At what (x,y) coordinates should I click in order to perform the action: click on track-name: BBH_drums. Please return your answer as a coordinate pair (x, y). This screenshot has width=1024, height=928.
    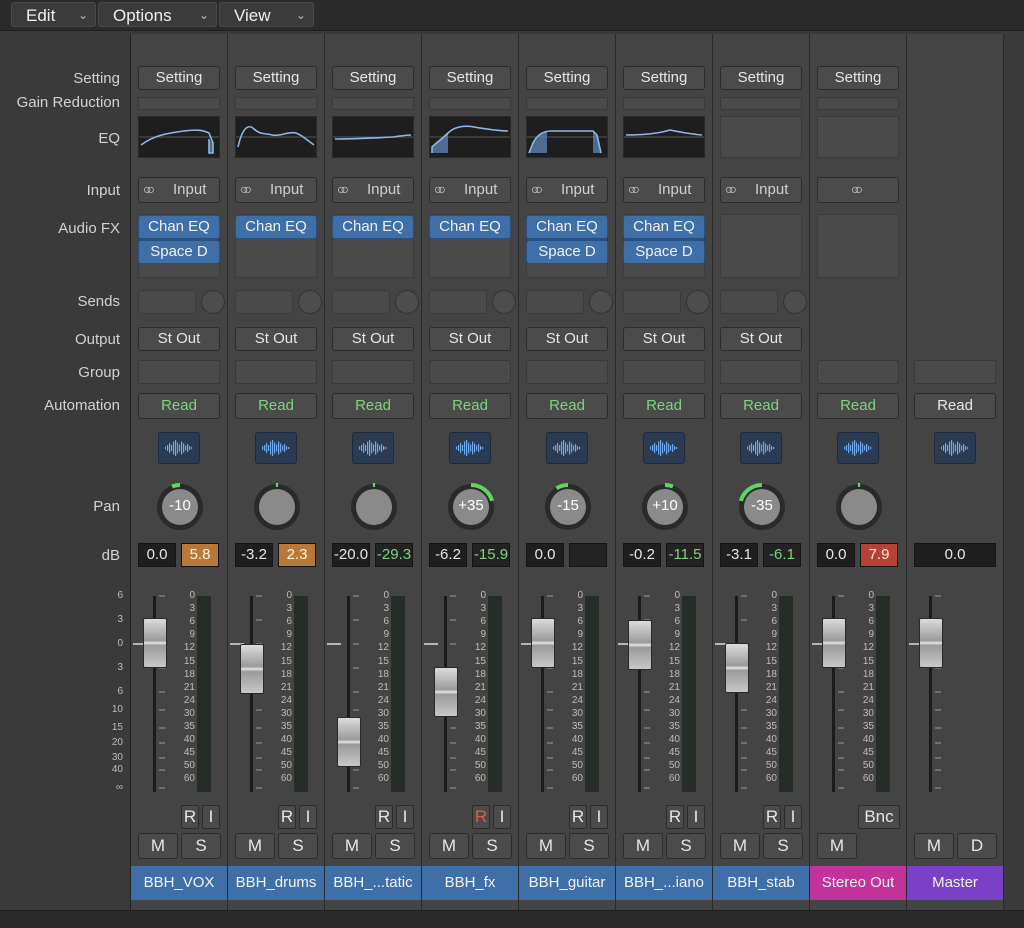
    Looking at the image, I should click on (276, 883).